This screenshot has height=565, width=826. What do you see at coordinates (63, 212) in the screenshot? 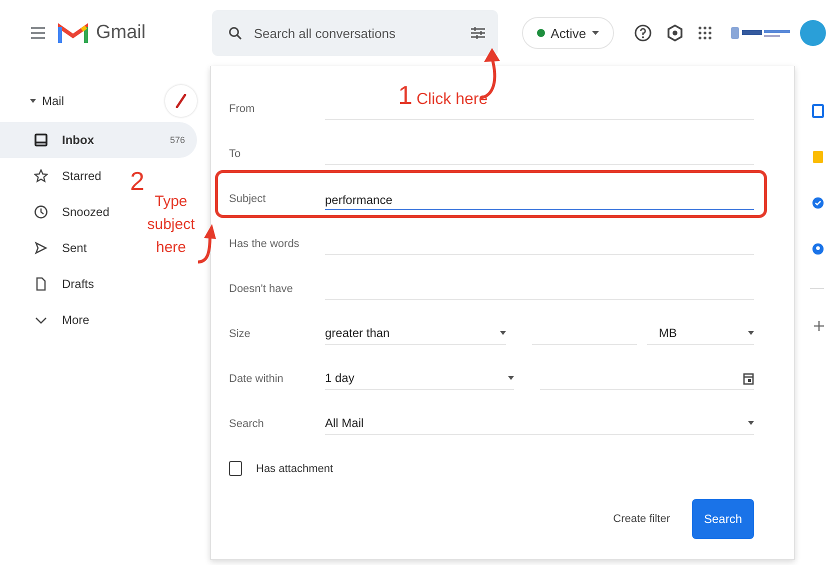
I see `sidebar-item: Snoozed` at bounding box center [63, 212].